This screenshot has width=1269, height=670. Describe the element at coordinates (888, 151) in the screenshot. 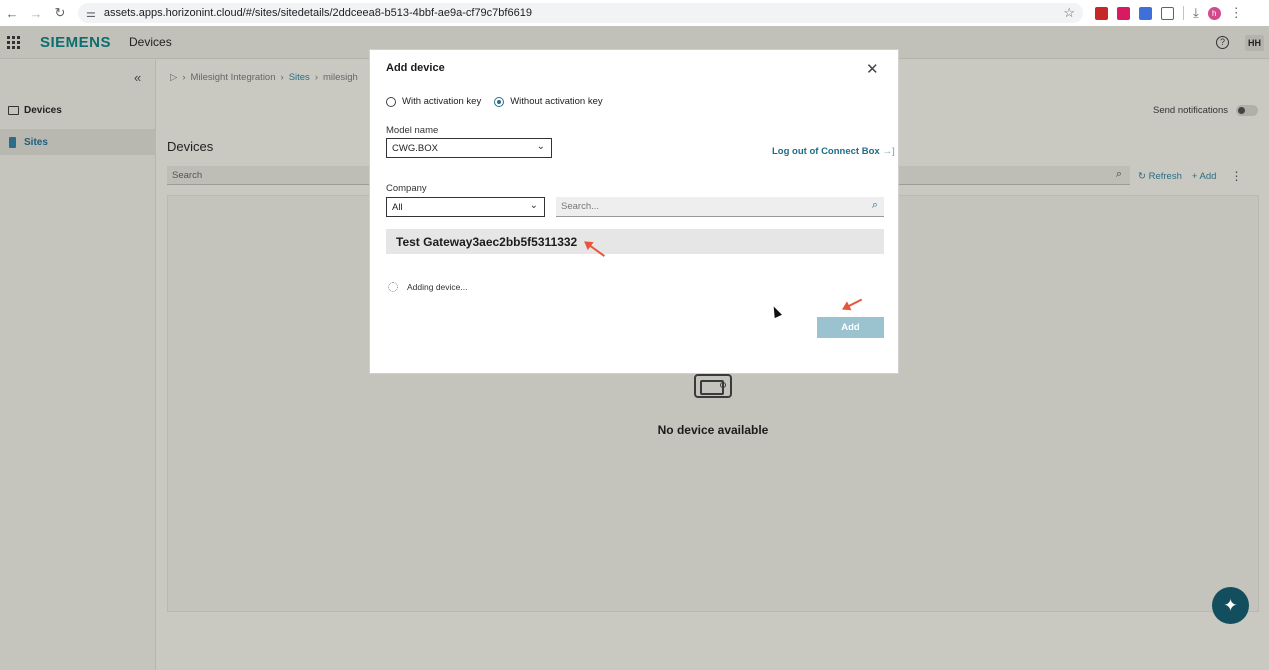

I see `logout-icon: →]` at that location.